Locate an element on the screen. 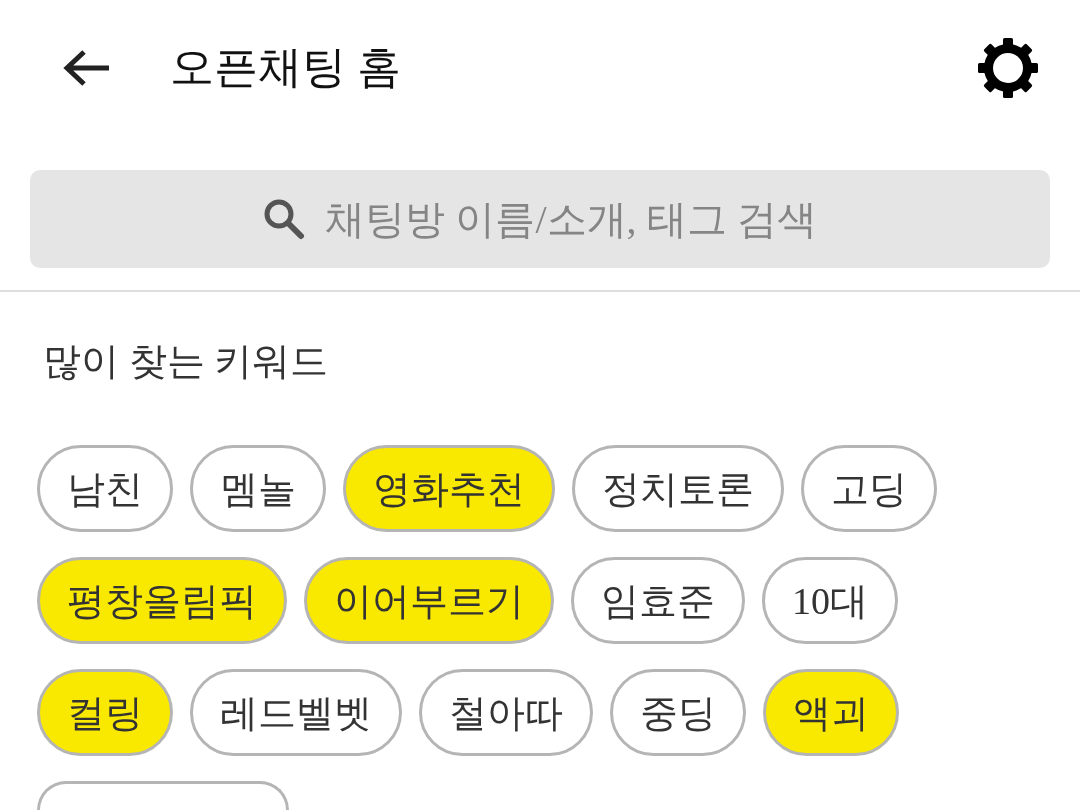 The image size is (1080, 810). keyword-chip: 영화추천 is located at coordinates (449, 488).